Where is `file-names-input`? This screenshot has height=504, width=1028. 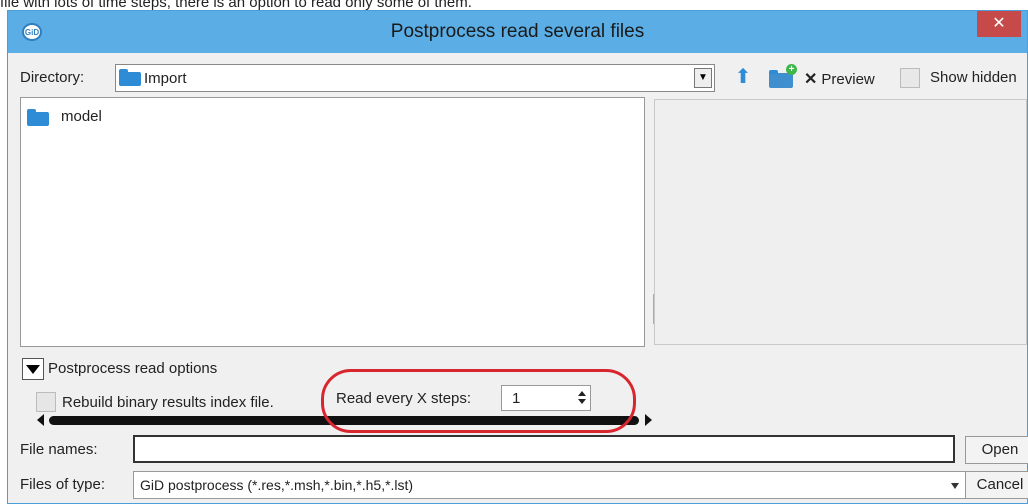 file-names-input is located at coordinates (544, 449).